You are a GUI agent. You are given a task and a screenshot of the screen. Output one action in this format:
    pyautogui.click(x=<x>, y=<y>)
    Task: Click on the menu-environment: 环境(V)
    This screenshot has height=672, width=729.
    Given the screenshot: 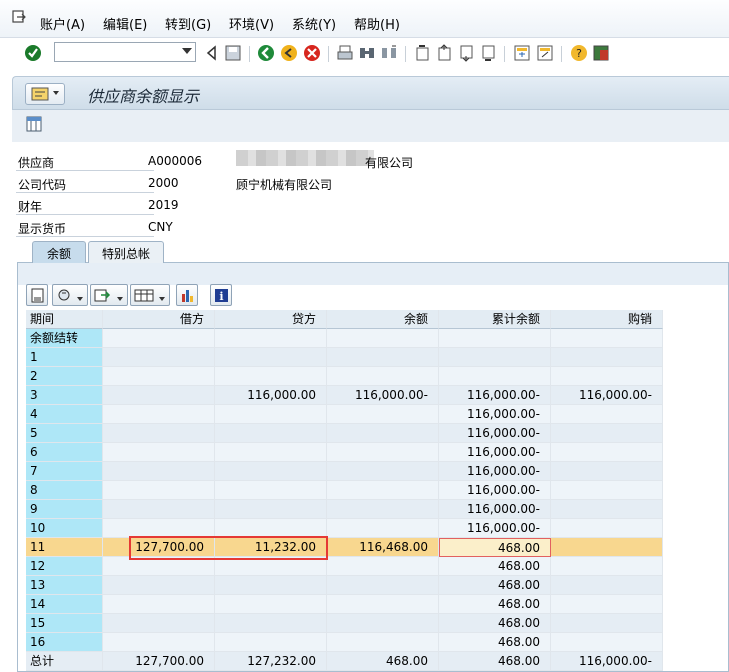 What is the action you would take?
    pyautogui.click(x=251, y=23)
    